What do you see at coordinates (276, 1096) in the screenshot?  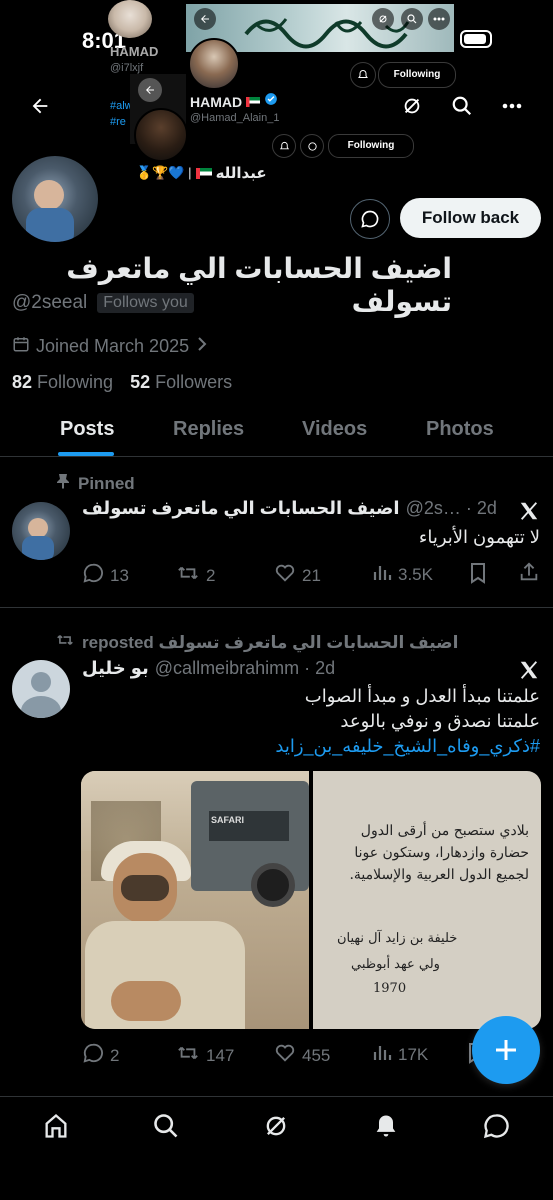 I see `bottom-nav-divider` at bounding box center [276, 1096].